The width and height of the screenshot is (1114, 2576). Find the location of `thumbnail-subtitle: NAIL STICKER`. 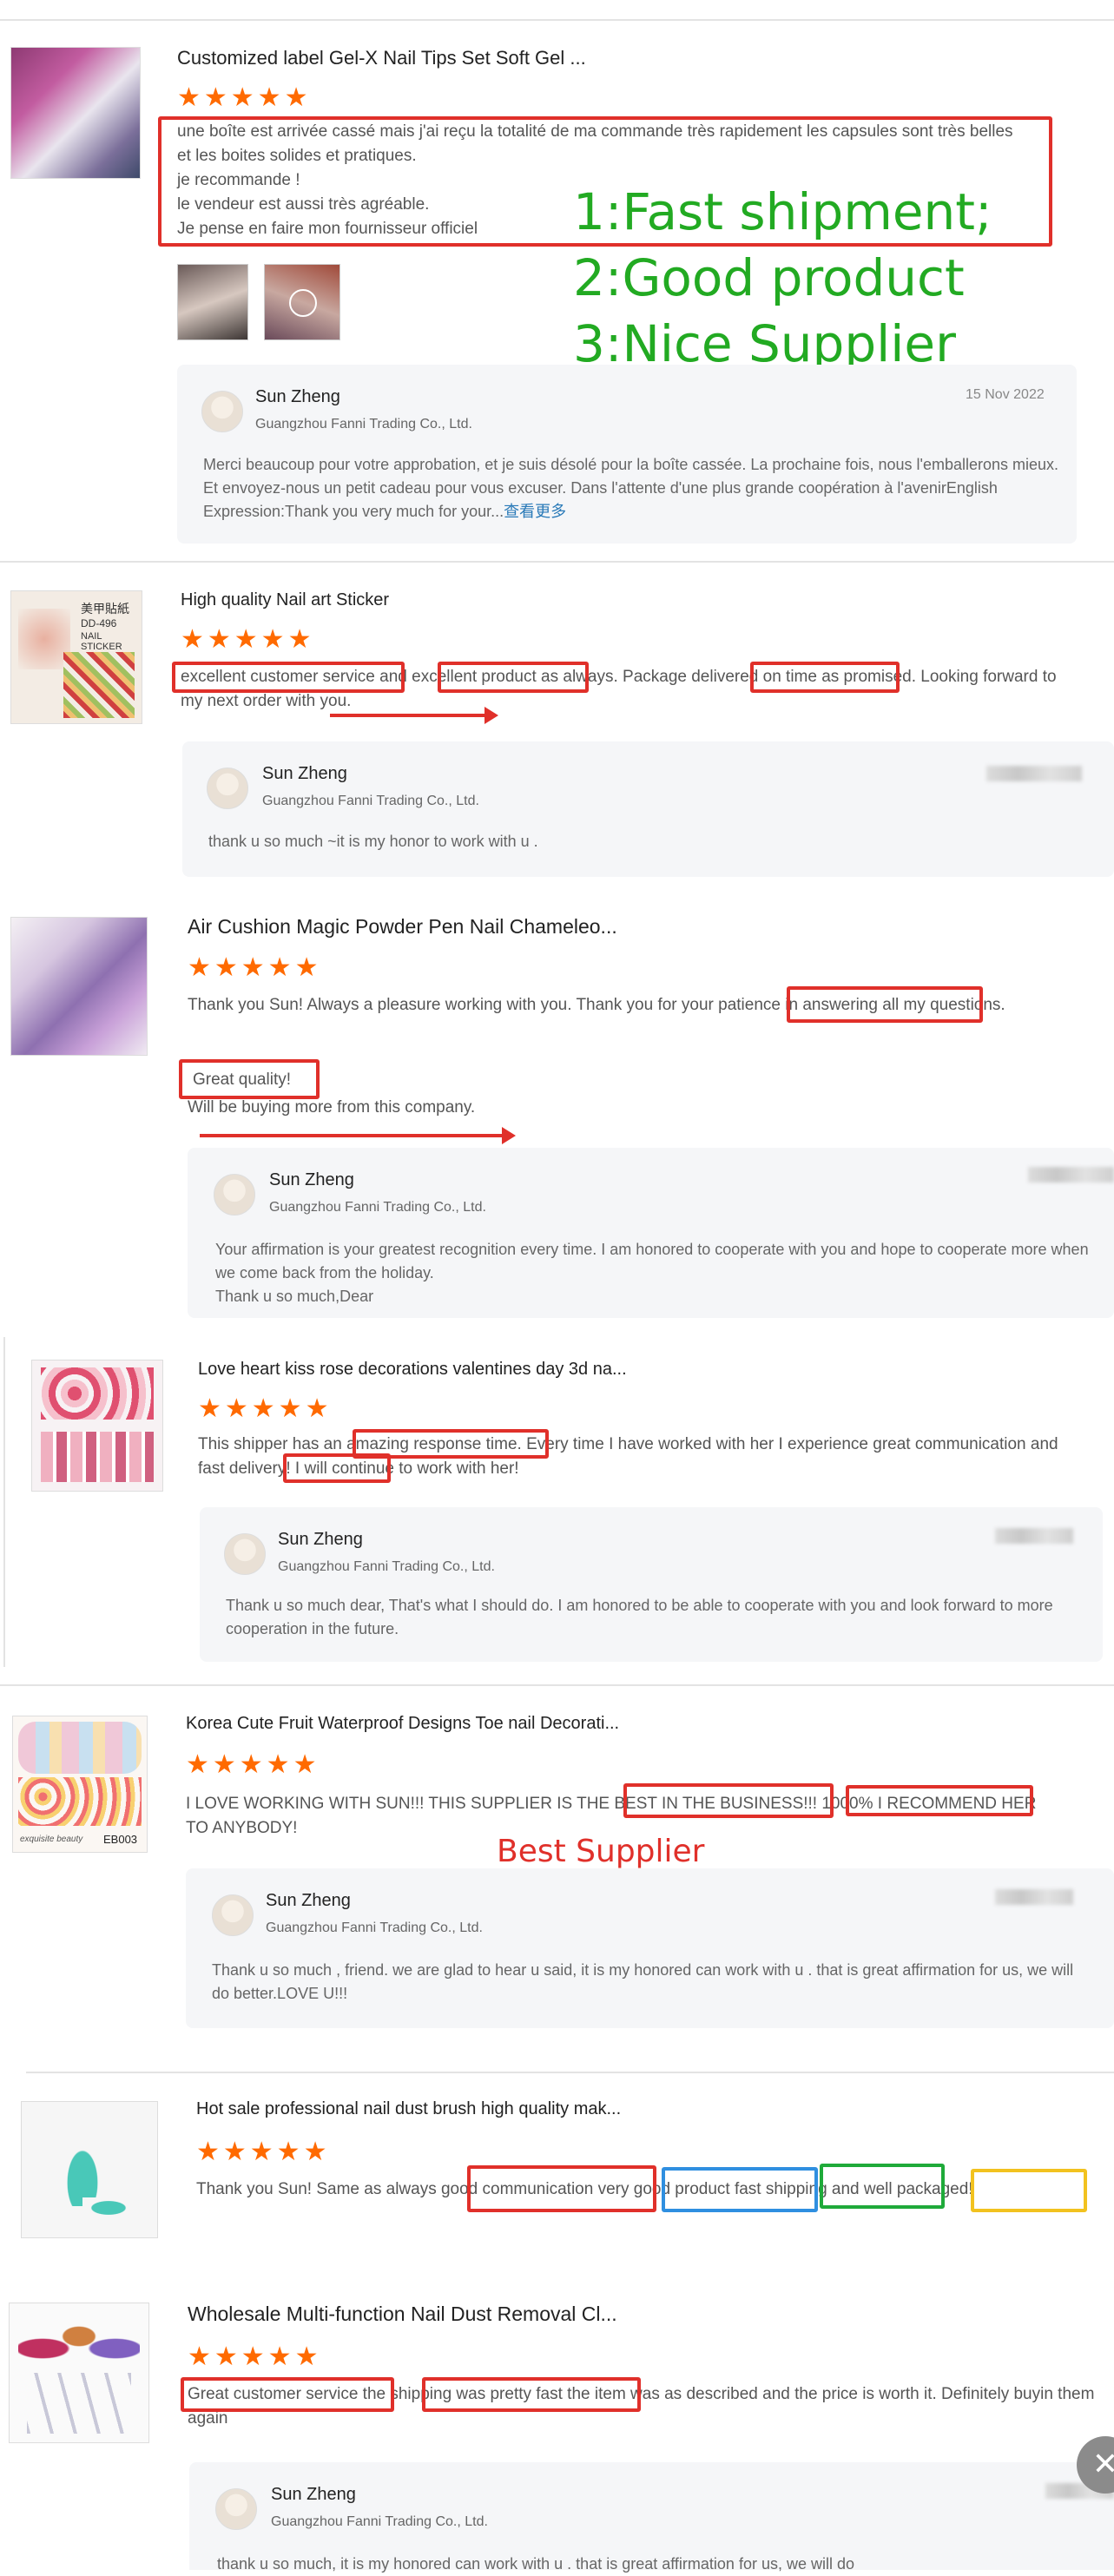

thumbnail-subtitle: NAIL STICKER is located at coordinates (101, 641).